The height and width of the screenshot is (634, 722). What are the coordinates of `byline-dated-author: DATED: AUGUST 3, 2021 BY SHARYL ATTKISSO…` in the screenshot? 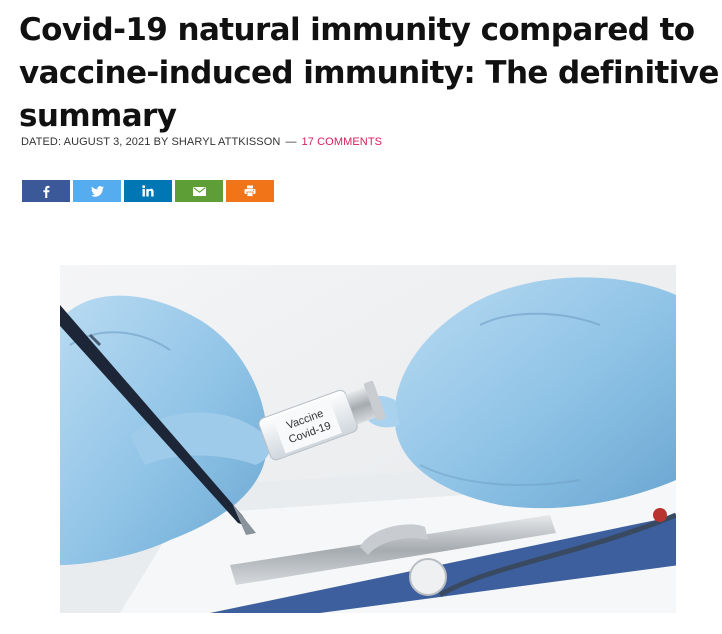 It's located at (151, 142).